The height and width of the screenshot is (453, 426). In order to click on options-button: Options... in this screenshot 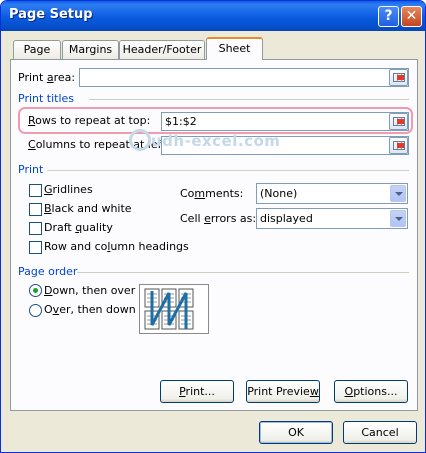, I will do `click(371, 391)`.